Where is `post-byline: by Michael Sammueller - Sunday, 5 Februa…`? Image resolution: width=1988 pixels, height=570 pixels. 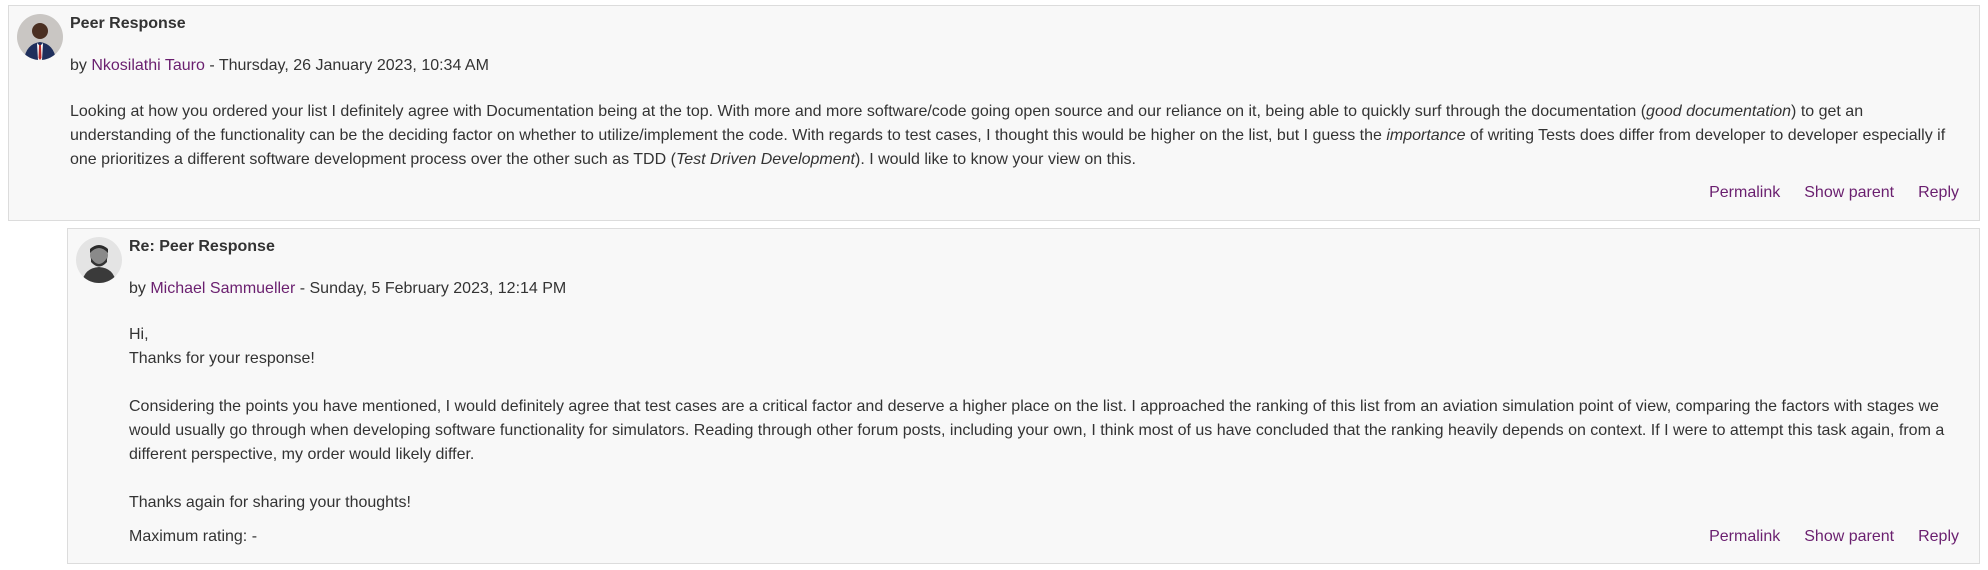
post-byline: by Michael Sammueller - Sunday, 5 Februa… is located at coordinates (1045, 289).